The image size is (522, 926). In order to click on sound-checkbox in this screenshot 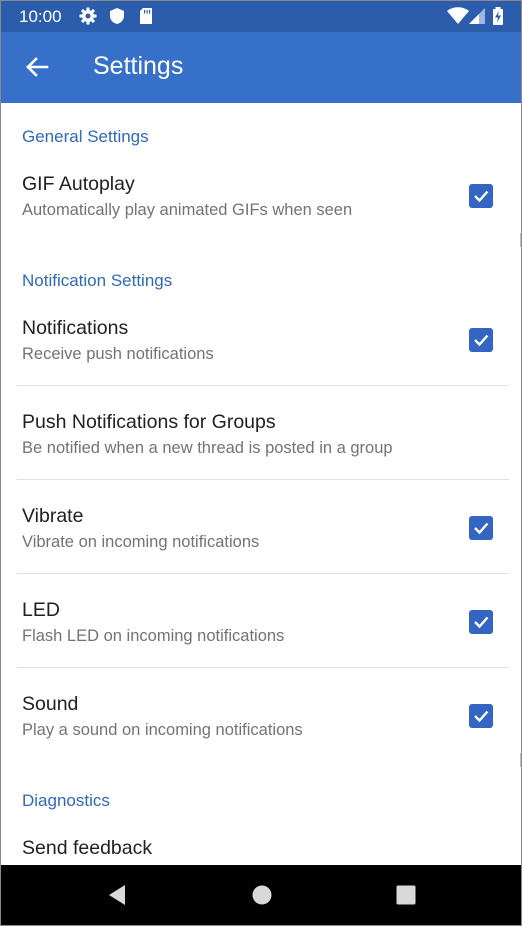, I will do `click(481, 716)`.